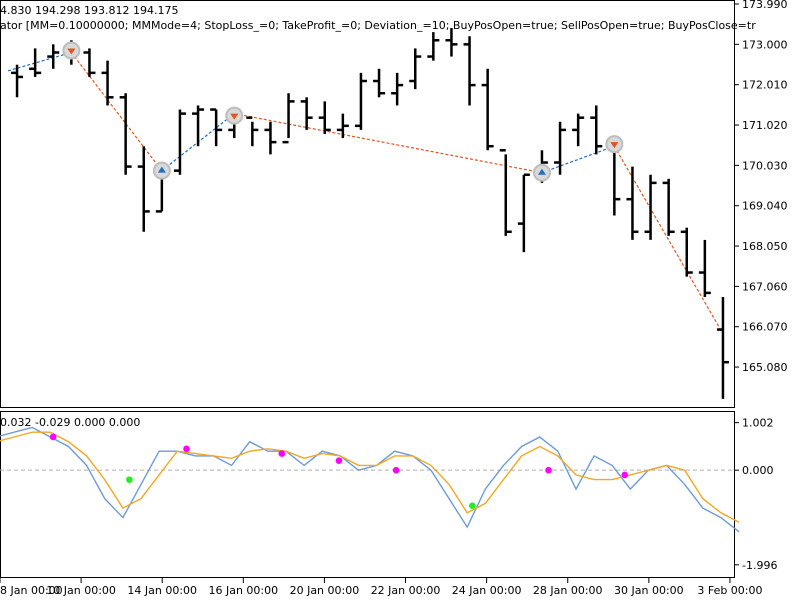  Describe the element at coordinates (765, 286) in the screenshot. I see `price-tick-label: 167.060` at that location.